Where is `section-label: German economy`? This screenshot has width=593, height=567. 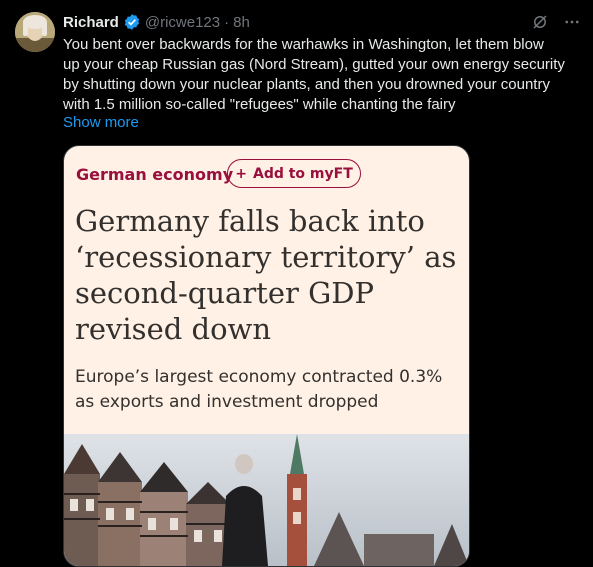 section-label: German economy is located at coordinates (154, 174).